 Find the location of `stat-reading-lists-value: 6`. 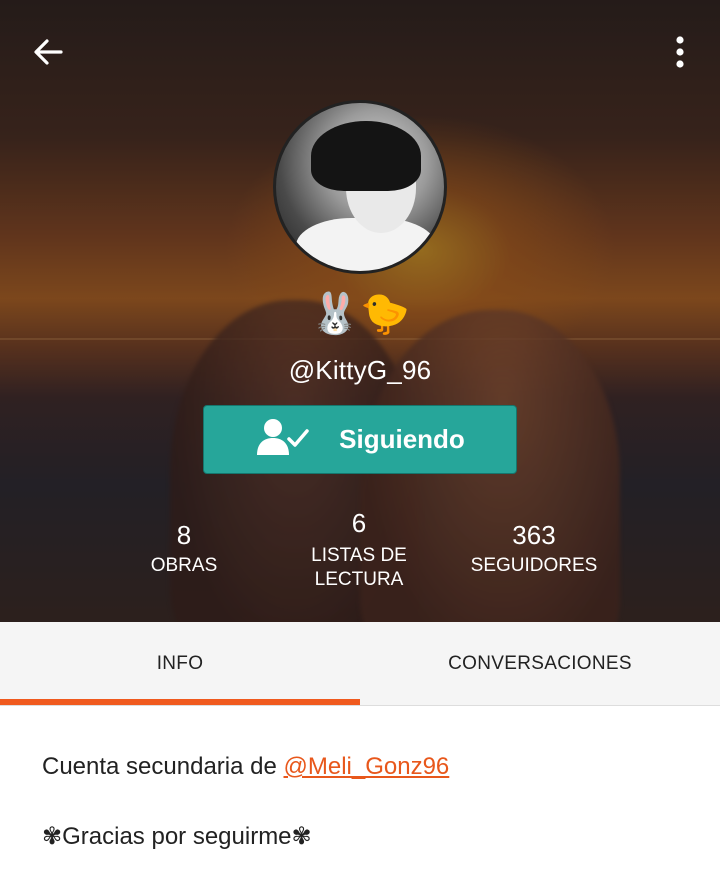

stat-reading-lists-value: 6 is located at coordinates (359, 523).